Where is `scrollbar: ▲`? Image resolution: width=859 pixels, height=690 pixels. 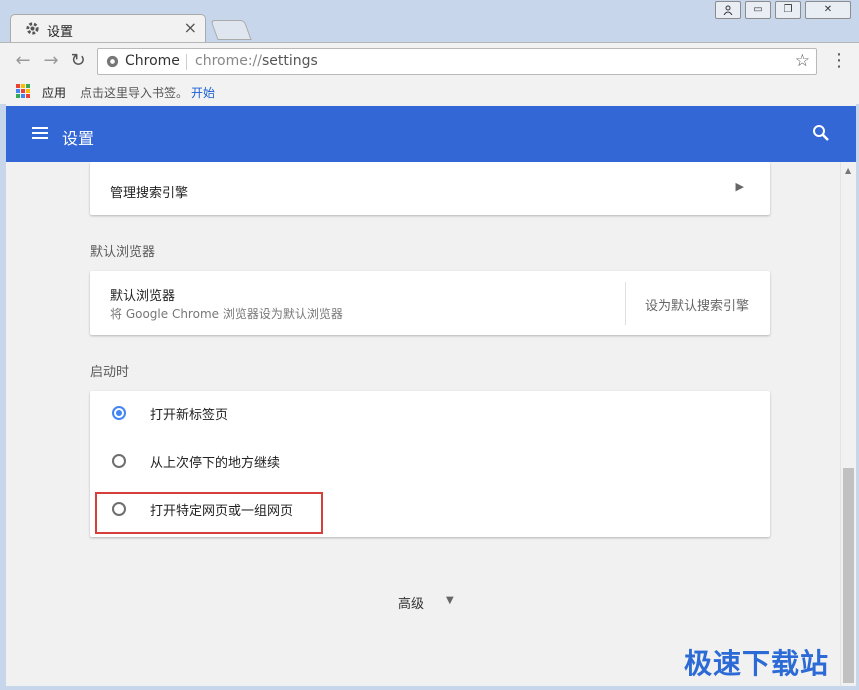 scrollbar: ▲ is located at coordinates (848, 424).